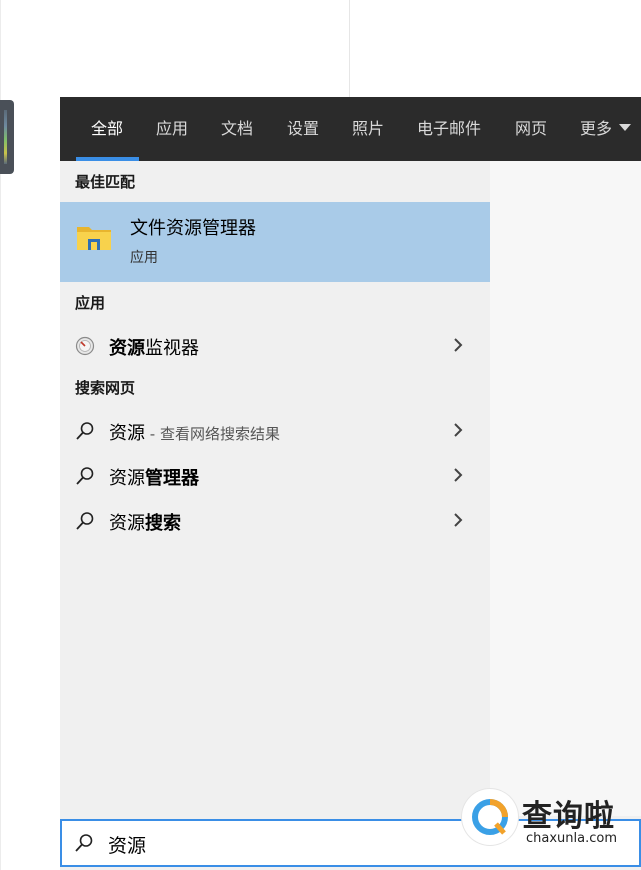 This screenshot has height=870, width=641. What do you see at coordinates (275, 520) in the screenshot?
I see `web-result-item: 资源搜索` at bounding box center [275, 520].